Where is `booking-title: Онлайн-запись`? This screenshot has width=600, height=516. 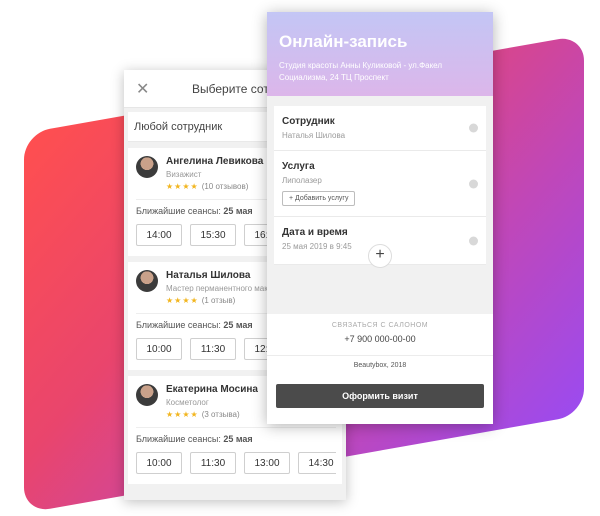 booking-title: Онлайн-запись is located at coordinates (343, 41).